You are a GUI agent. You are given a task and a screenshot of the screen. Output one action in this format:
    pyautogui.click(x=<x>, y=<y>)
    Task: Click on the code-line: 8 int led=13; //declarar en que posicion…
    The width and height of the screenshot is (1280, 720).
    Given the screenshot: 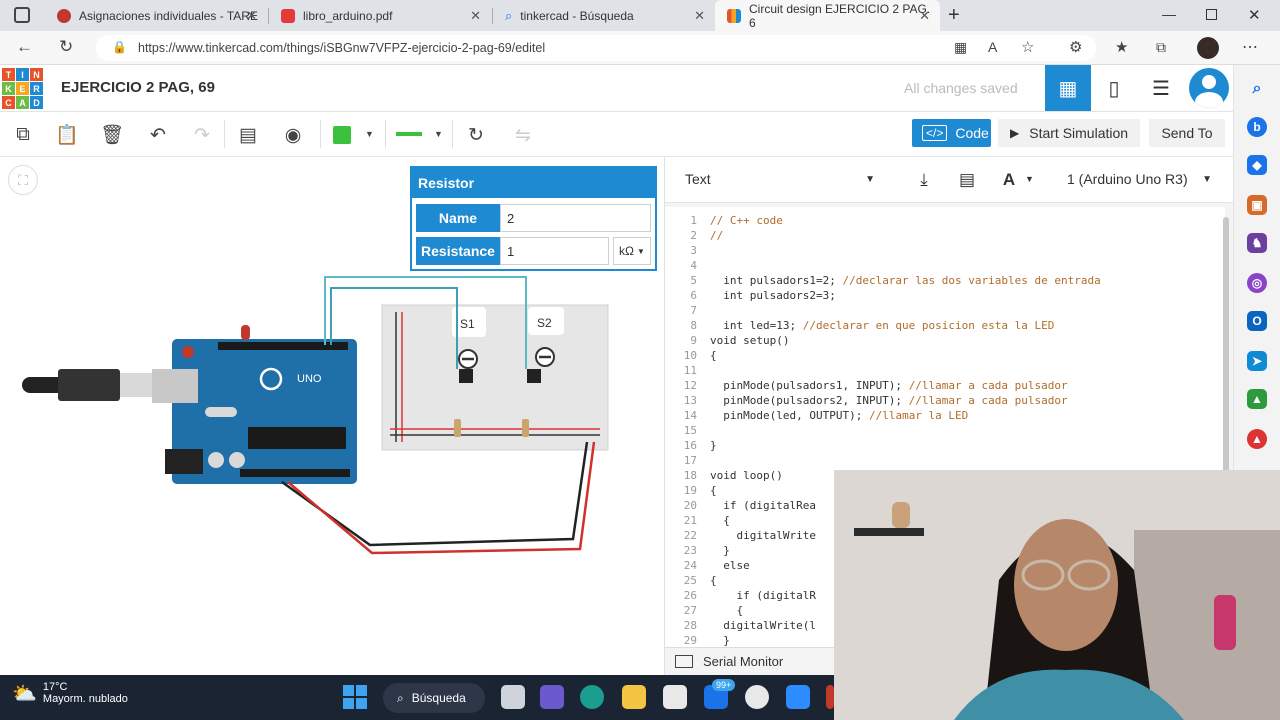 What is the action you would take?
    pyautogui.click(x=945, y=325)
    